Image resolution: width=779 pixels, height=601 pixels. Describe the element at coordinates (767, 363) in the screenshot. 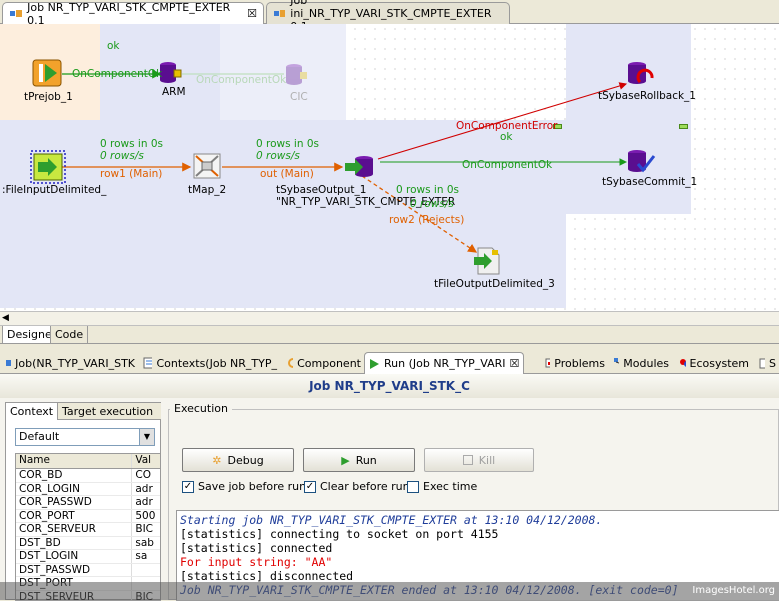

I see `tab-scheduler: S` at that location.